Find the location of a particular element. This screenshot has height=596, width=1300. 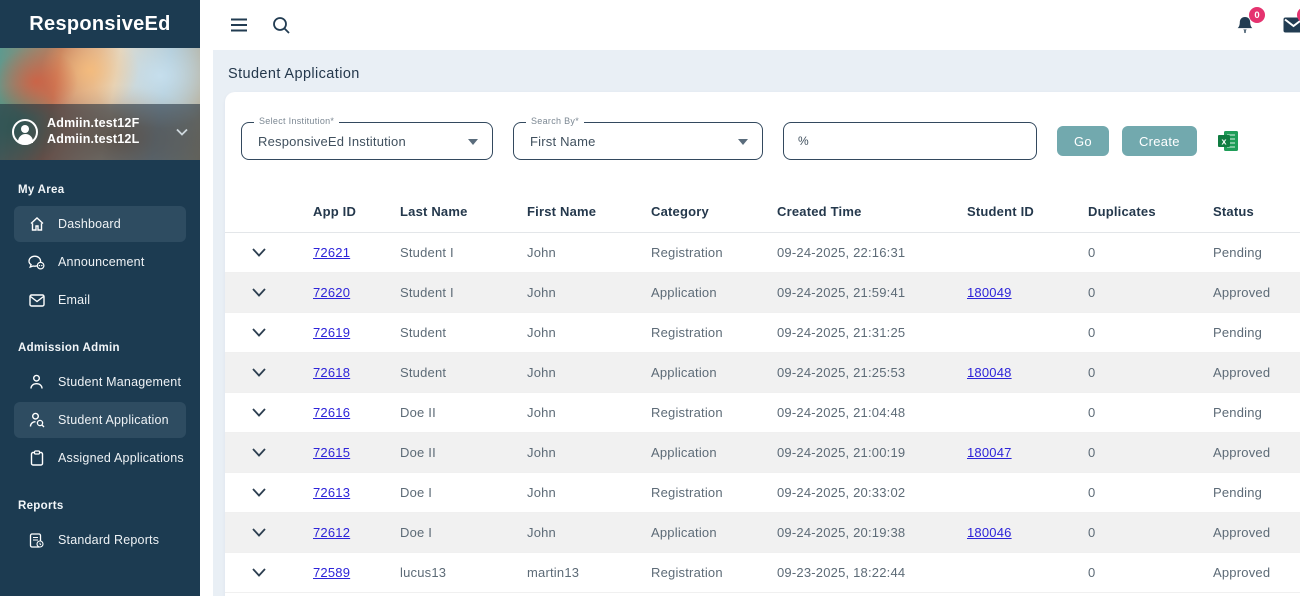

sidebar-item-standard-reports: Standard Reports is located at coordinates (100, 540).